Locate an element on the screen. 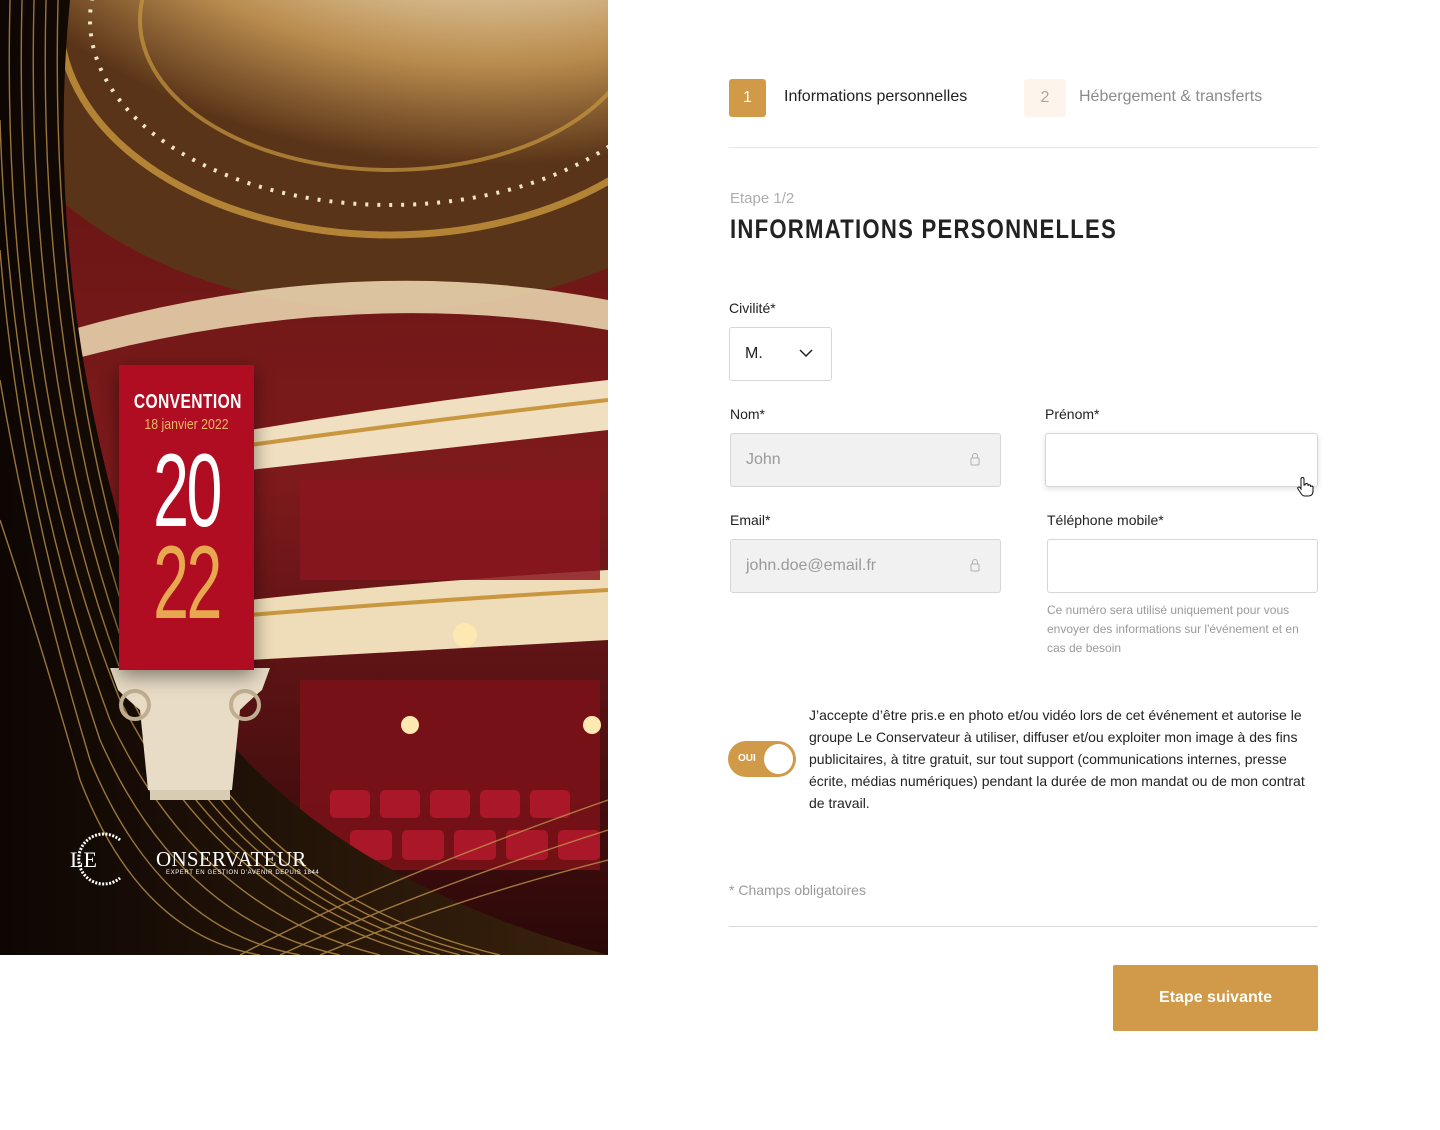 The width and height of the screenshot is (1440, 1130). page-title: INFORMATIONS PERSONNELLES is located at coordinates (924, 229).